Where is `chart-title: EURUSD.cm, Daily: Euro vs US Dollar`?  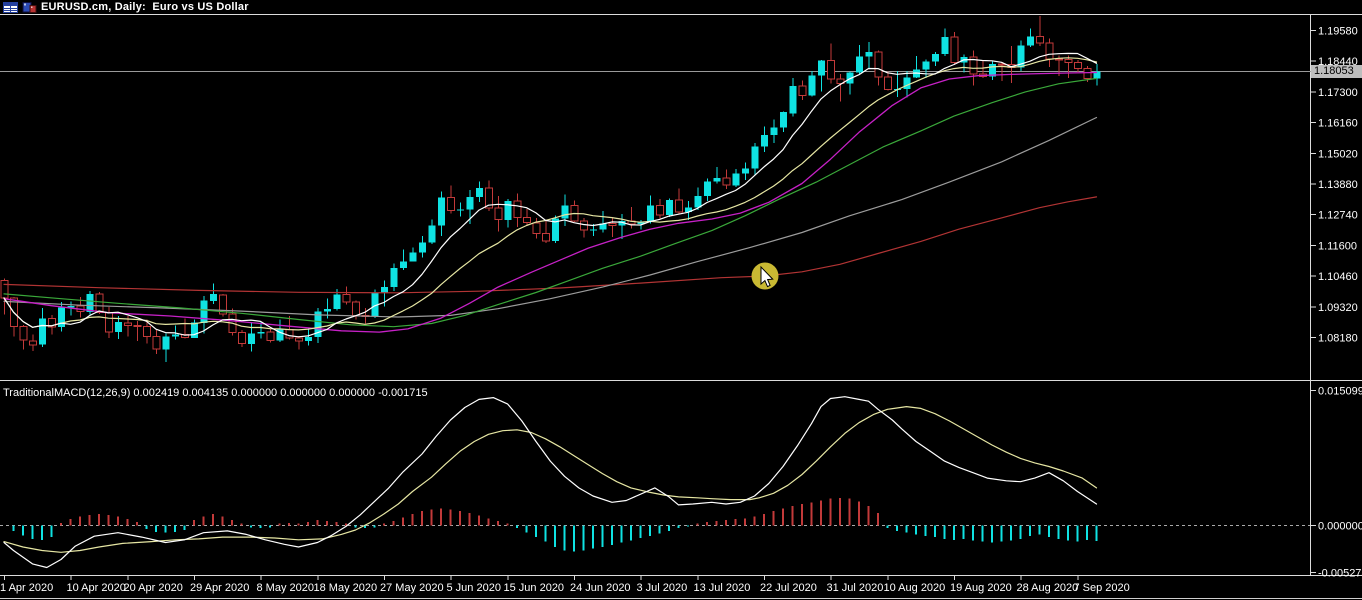 chart-title: EURUSD.cm, Daily: Euro vs US Dollar is located at coordinates (145, 7).